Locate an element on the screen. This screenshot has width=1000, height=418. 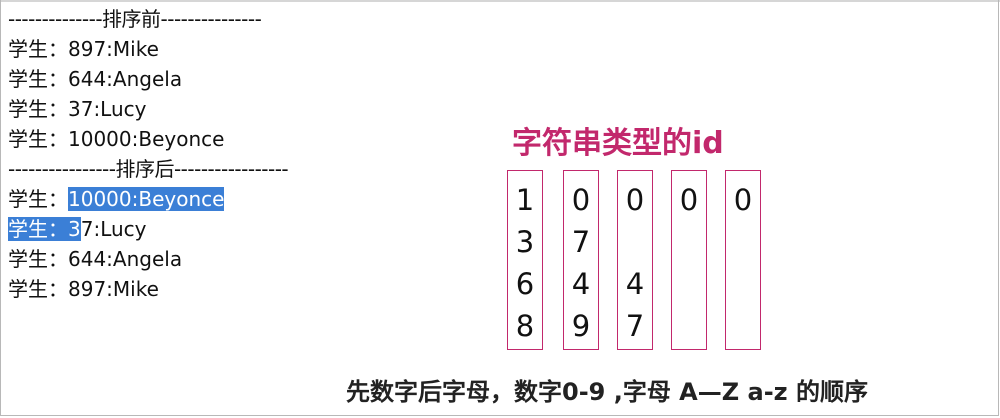
digit: 9 is located at coordinates (581, 326).